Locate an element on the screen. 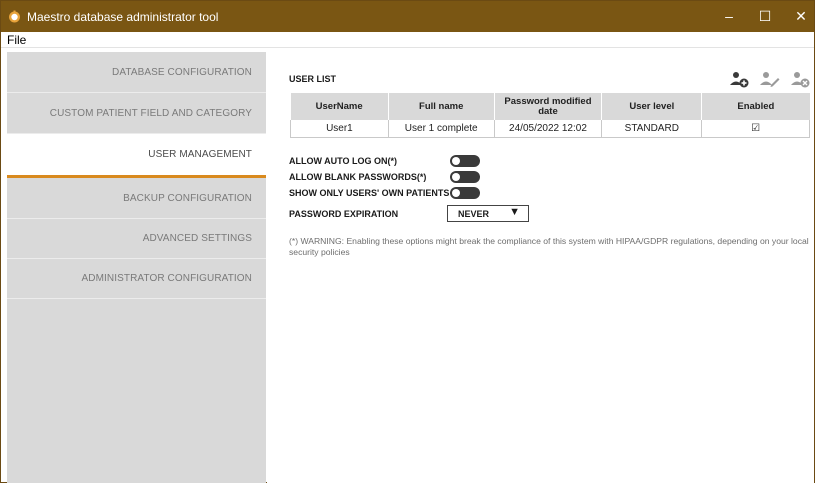  menu-file: File is located at coordinates (16, 40).